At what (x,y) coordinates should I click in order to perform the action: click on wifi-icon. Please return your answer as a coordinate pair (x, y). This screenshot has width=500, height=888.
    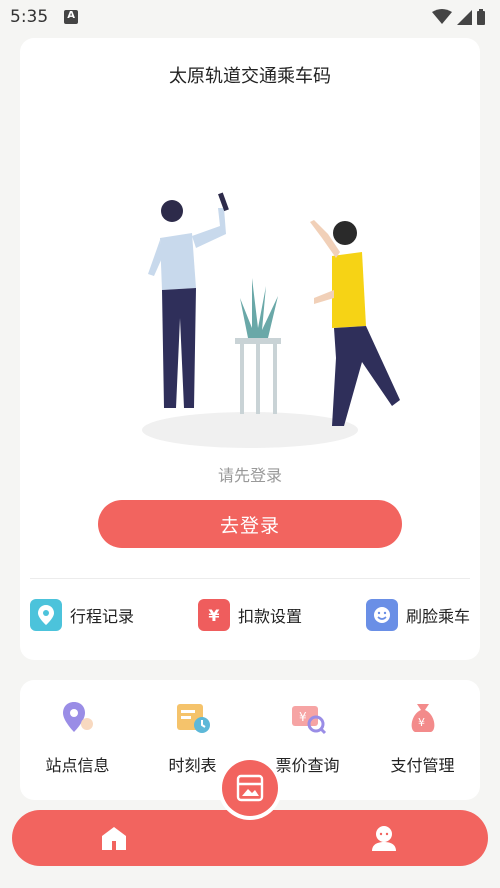
    Looking at the image, I should click on (442, 16).